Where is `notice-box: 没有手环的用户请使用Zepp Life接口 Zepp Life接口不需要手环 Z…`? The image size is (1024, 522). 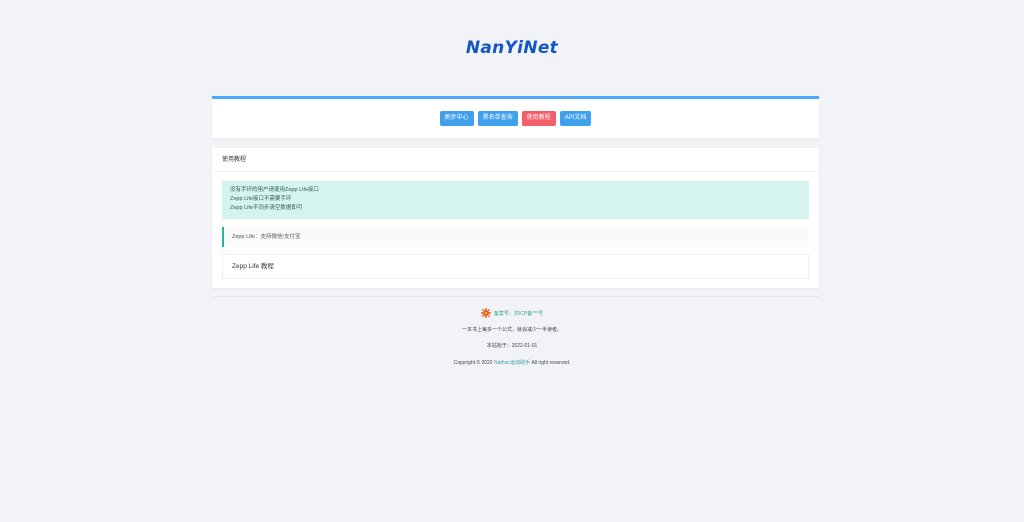
notice-box: 没有手环的用户请使用Zepp Life接口 Zepp Life接口不需要手环 Z… is located at coordinates (515, 200).